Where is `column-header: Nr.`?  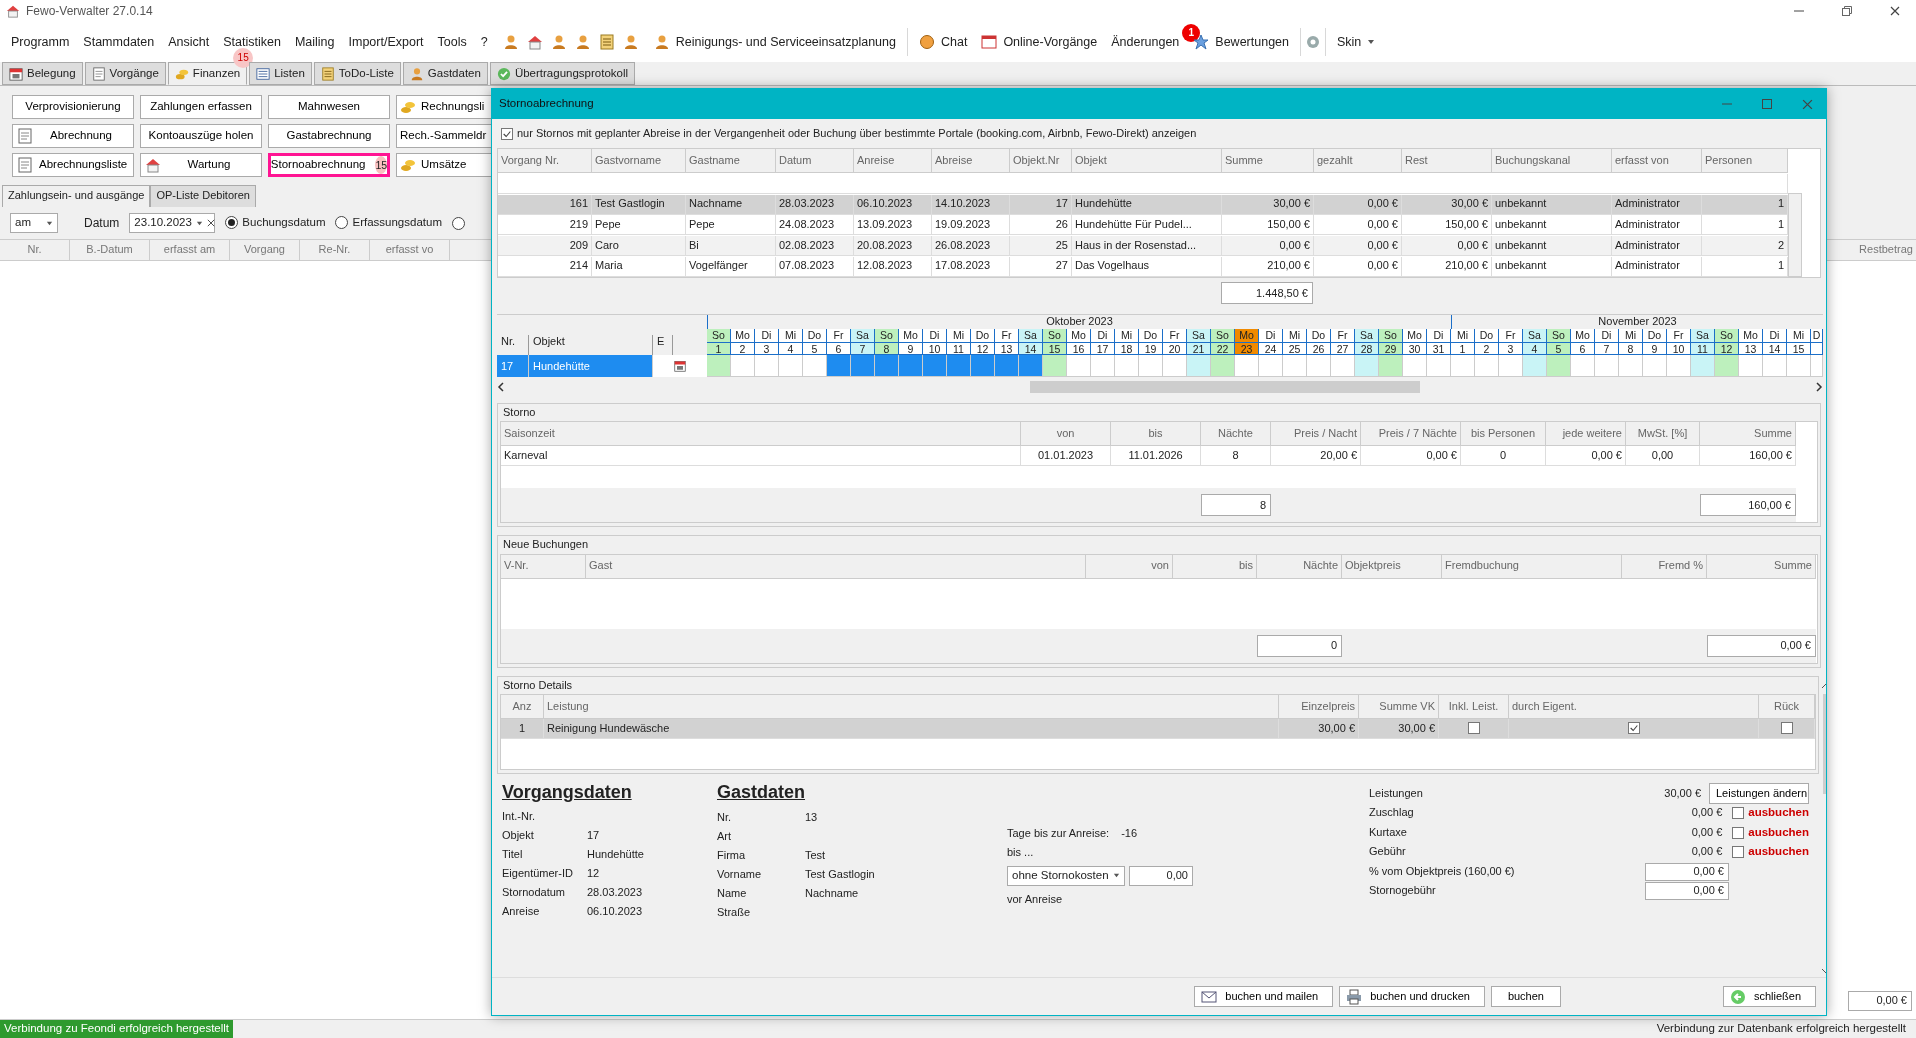
column-header: Nr. is located at coordinates (35, 250).